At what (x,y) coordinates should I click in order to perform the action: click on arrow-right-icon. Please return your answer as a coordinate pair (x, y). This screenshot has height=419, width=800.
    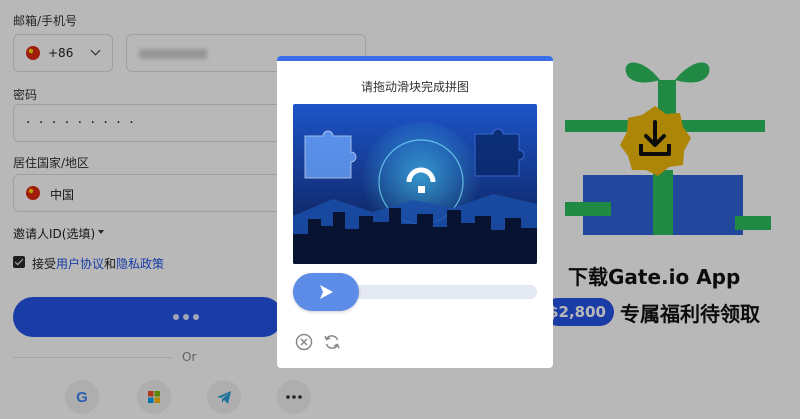
    Looking at the image, I should click on (326, 292).